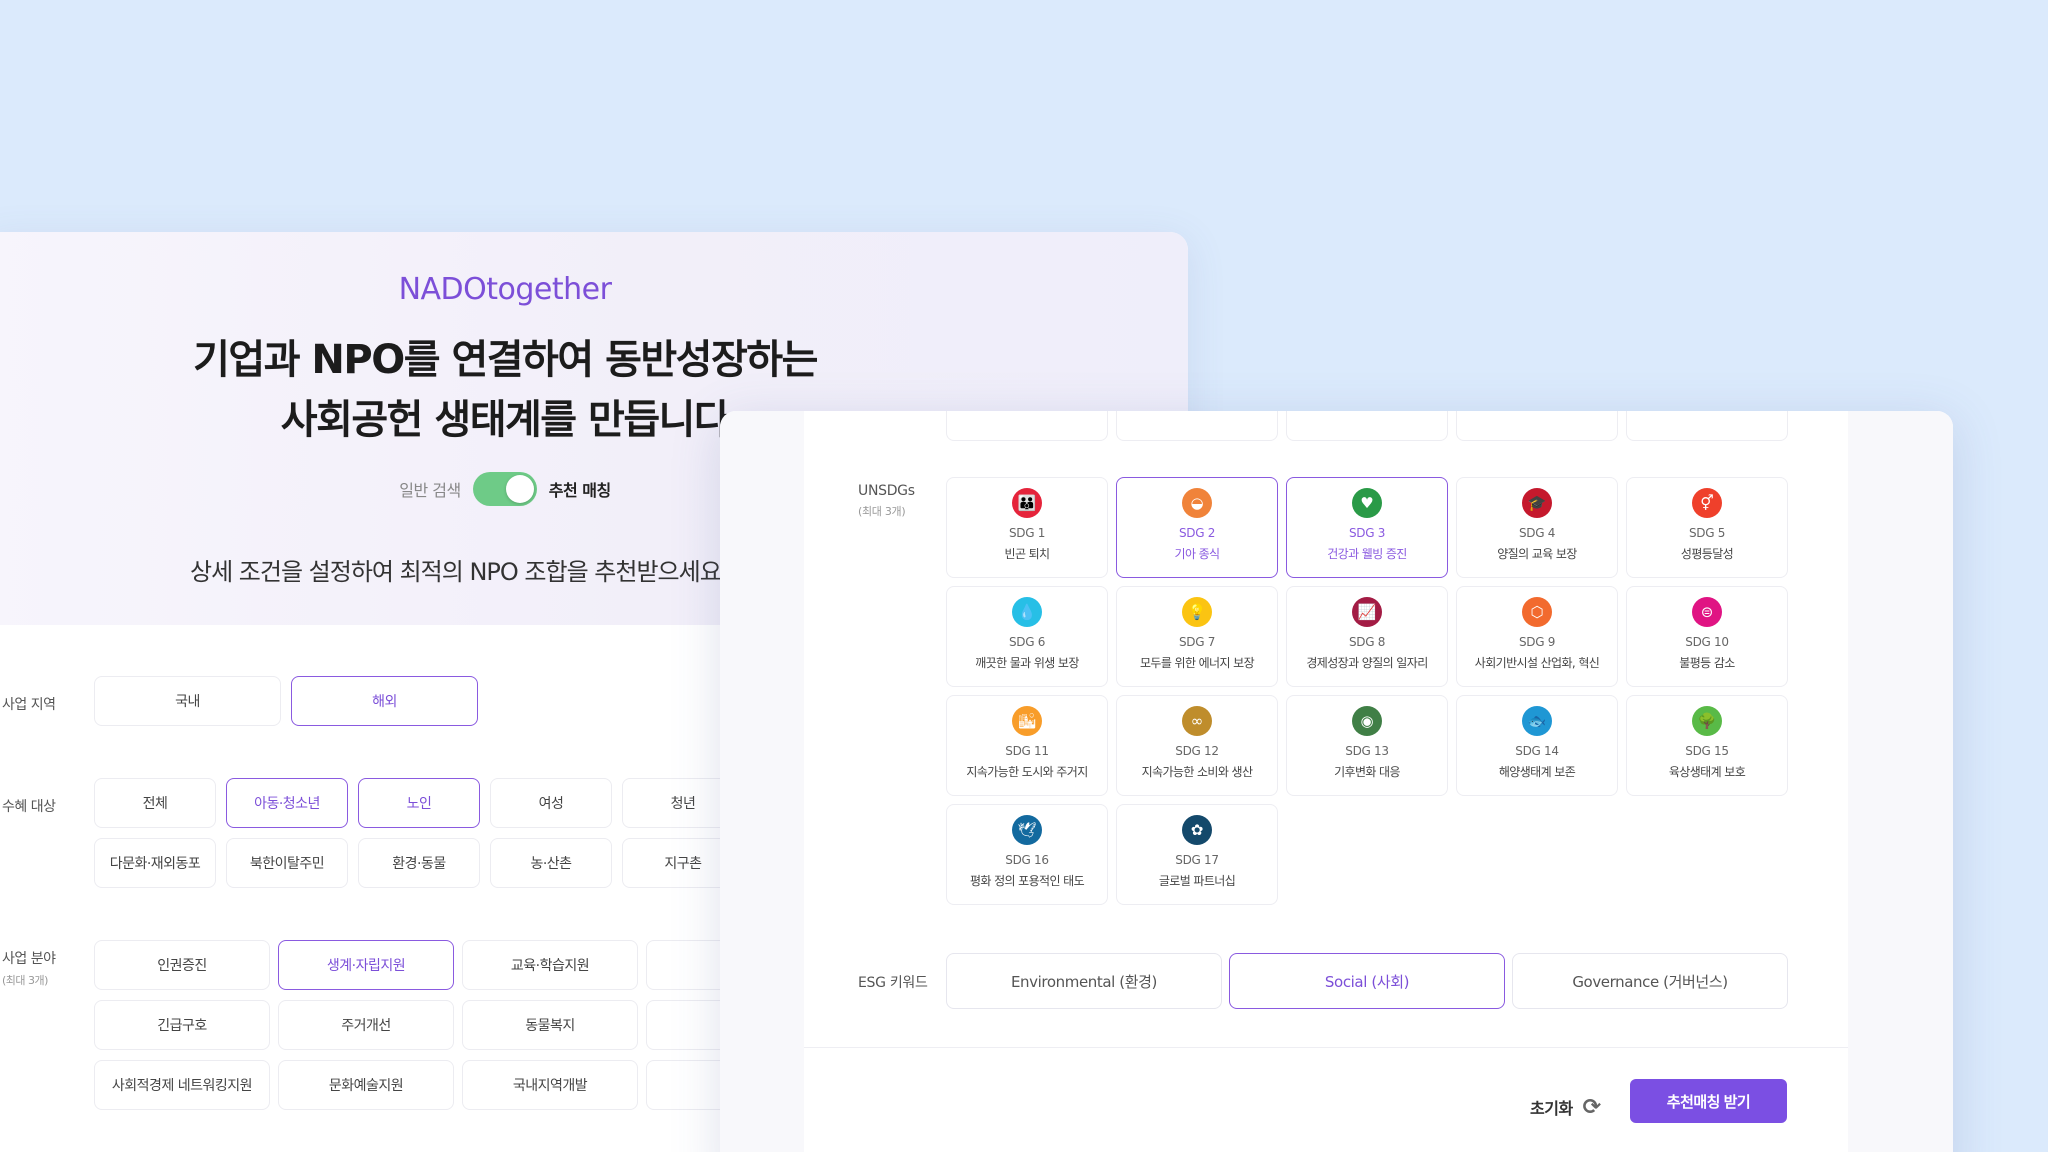 The height and width of the screenshot is (1152, 2048). What do you see at coordinates (551, 863) in the screenshot?
I see `target-chip-rural: 농·산촌` at bounding box center [551, 863].